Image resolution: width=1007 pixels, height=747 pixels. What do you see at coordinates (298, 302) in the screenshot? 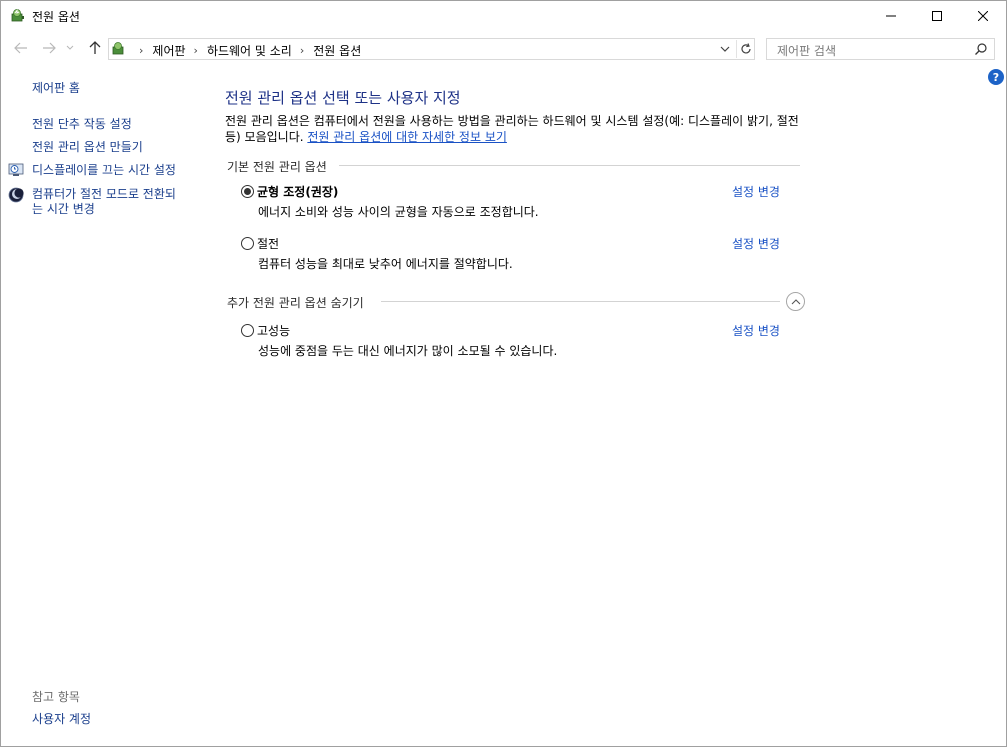
I see `section-additional-plans: 추가 전원 관리 옵션 숨기기` at bounding box center [298, 302].